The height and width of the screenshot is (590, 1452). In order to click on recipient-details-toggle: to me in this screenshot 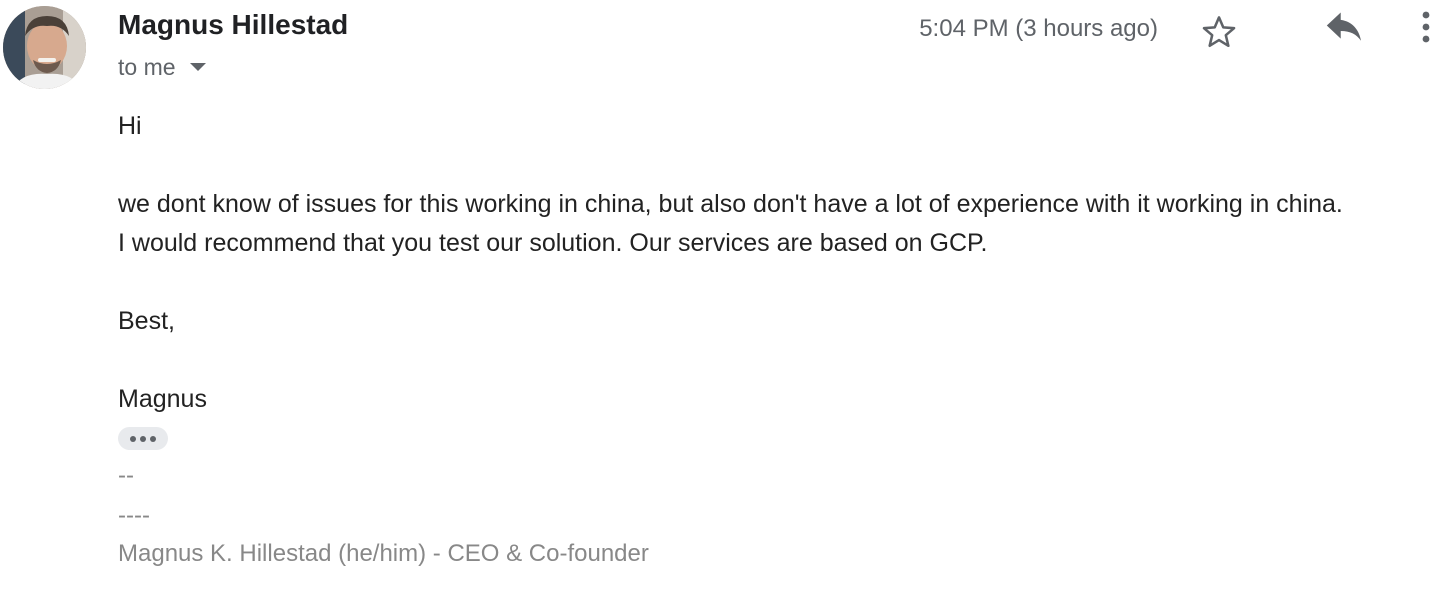, I will do `click(162, 67)`.